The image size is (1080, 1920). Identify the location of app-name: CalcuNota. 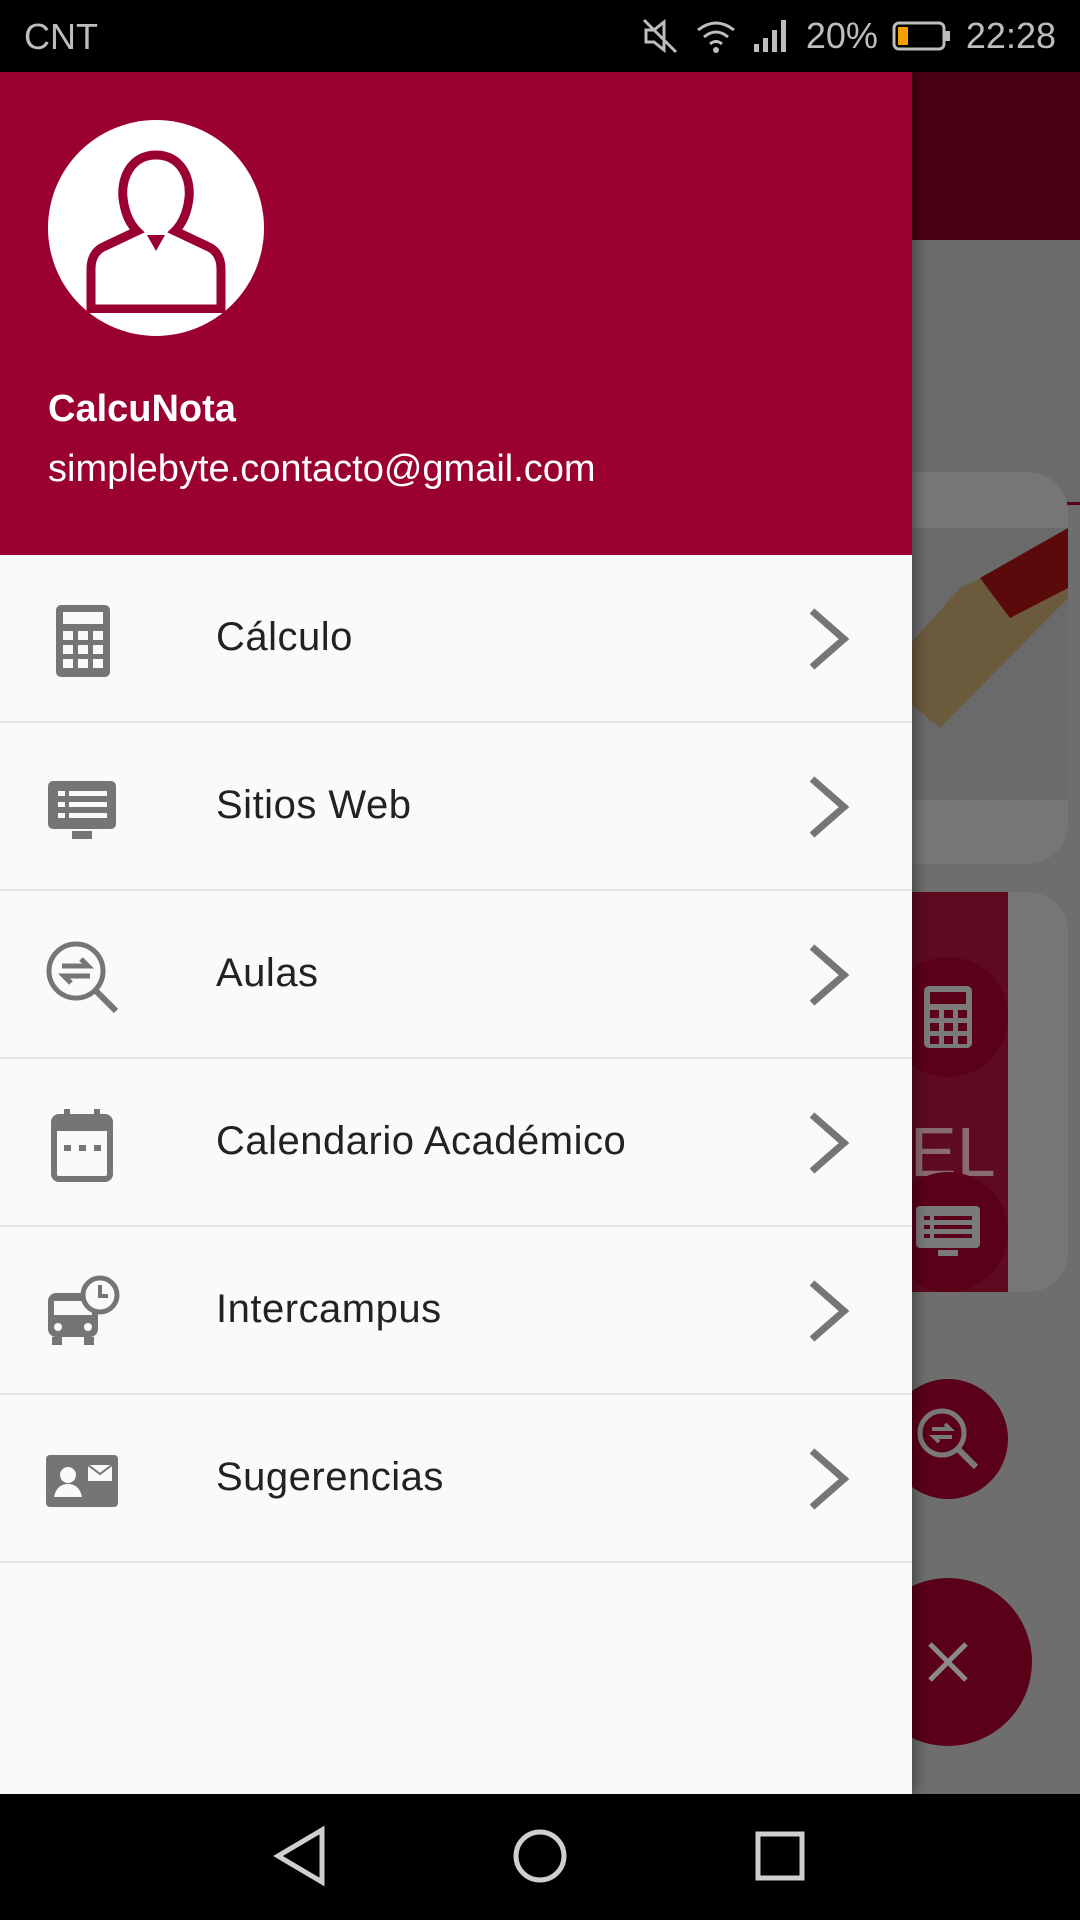
(142, 409).